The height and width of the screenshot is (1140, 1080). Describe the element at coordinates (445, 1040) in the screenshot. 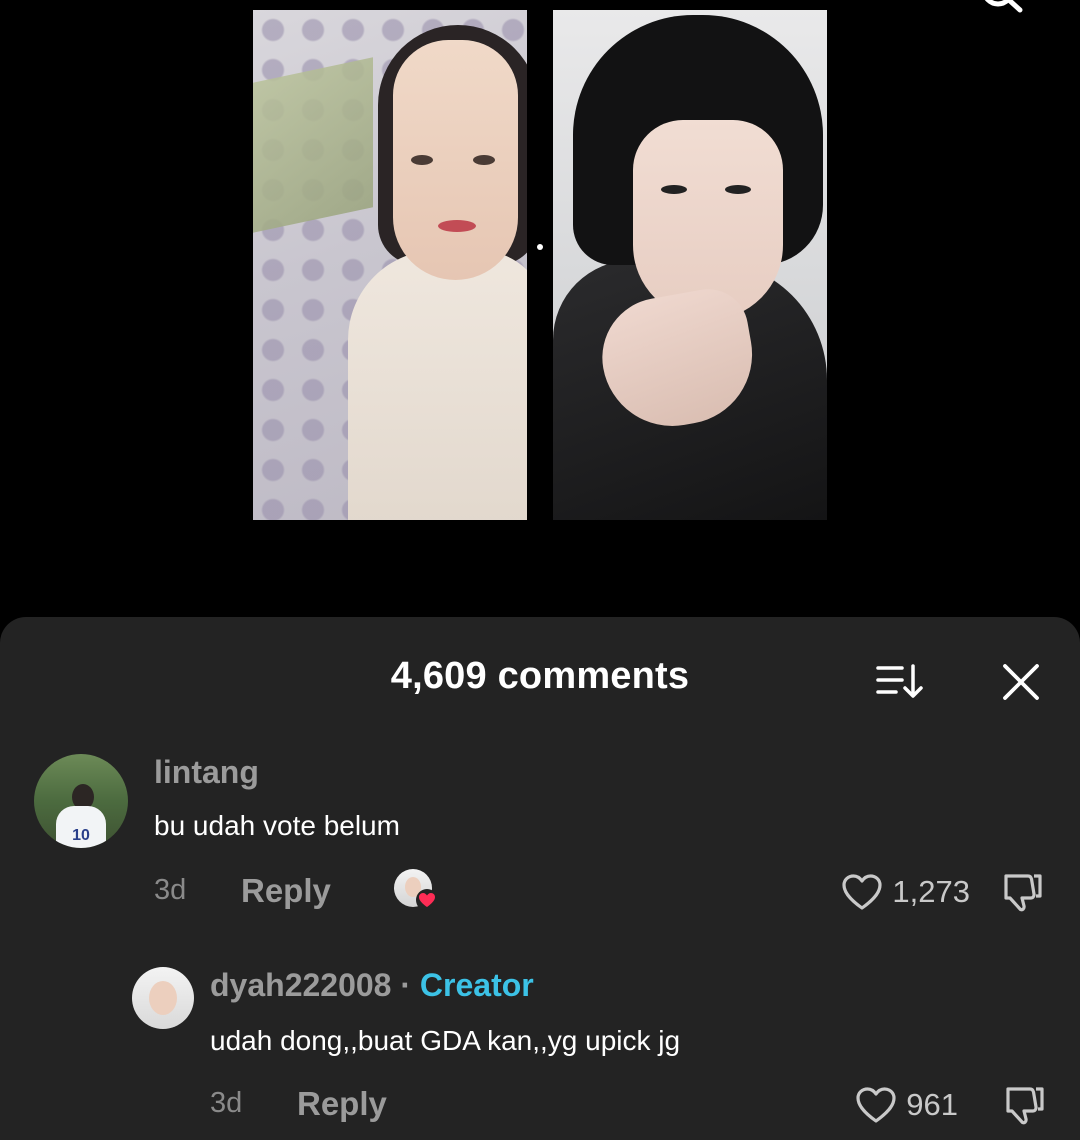

I see `comment-text: udah dong,,buat GDA kan,,yg upick jg` at that location.